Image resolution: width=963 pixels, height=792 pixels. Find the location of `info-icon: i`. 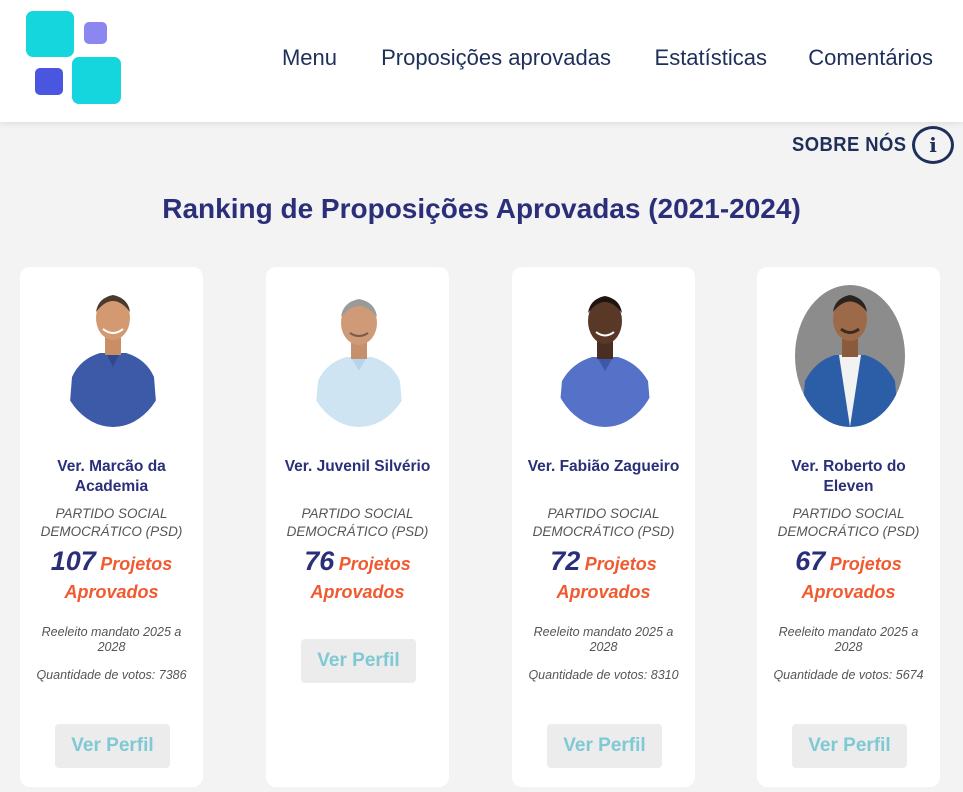

info-icon: i is located at coordinates (933, 145).